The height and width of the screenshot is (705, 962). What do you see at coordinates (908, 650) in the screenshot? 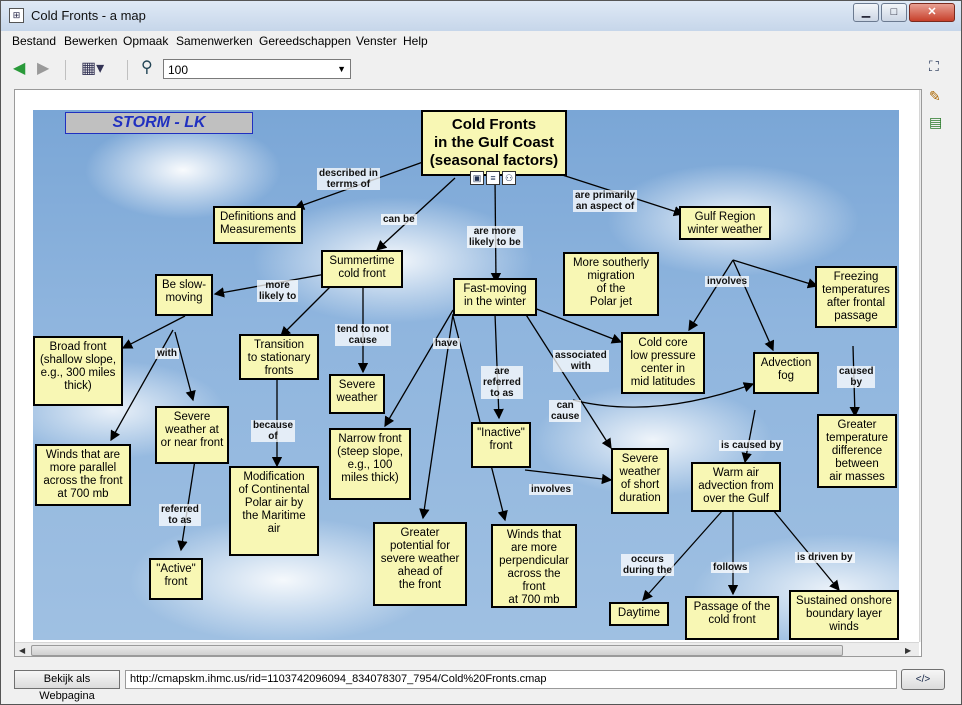
I see `scroll-right-icon: ▶` at bounding box center [908, 650].